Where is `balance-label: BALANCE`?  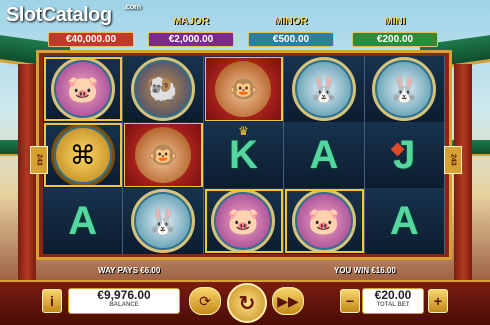 balance-label: BALANCE is located at coordinates (124, 305).